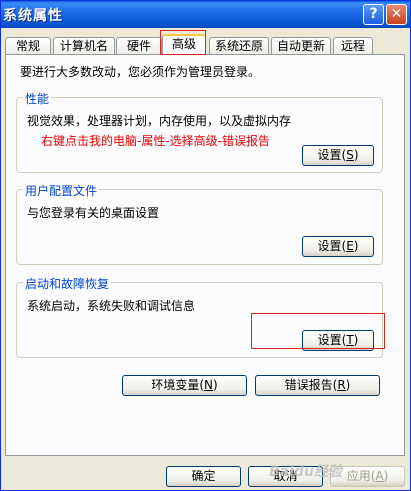 This screenshot has height=491, width=411. I want to click on environment-variables-hotkey: N, so click(208, 385).